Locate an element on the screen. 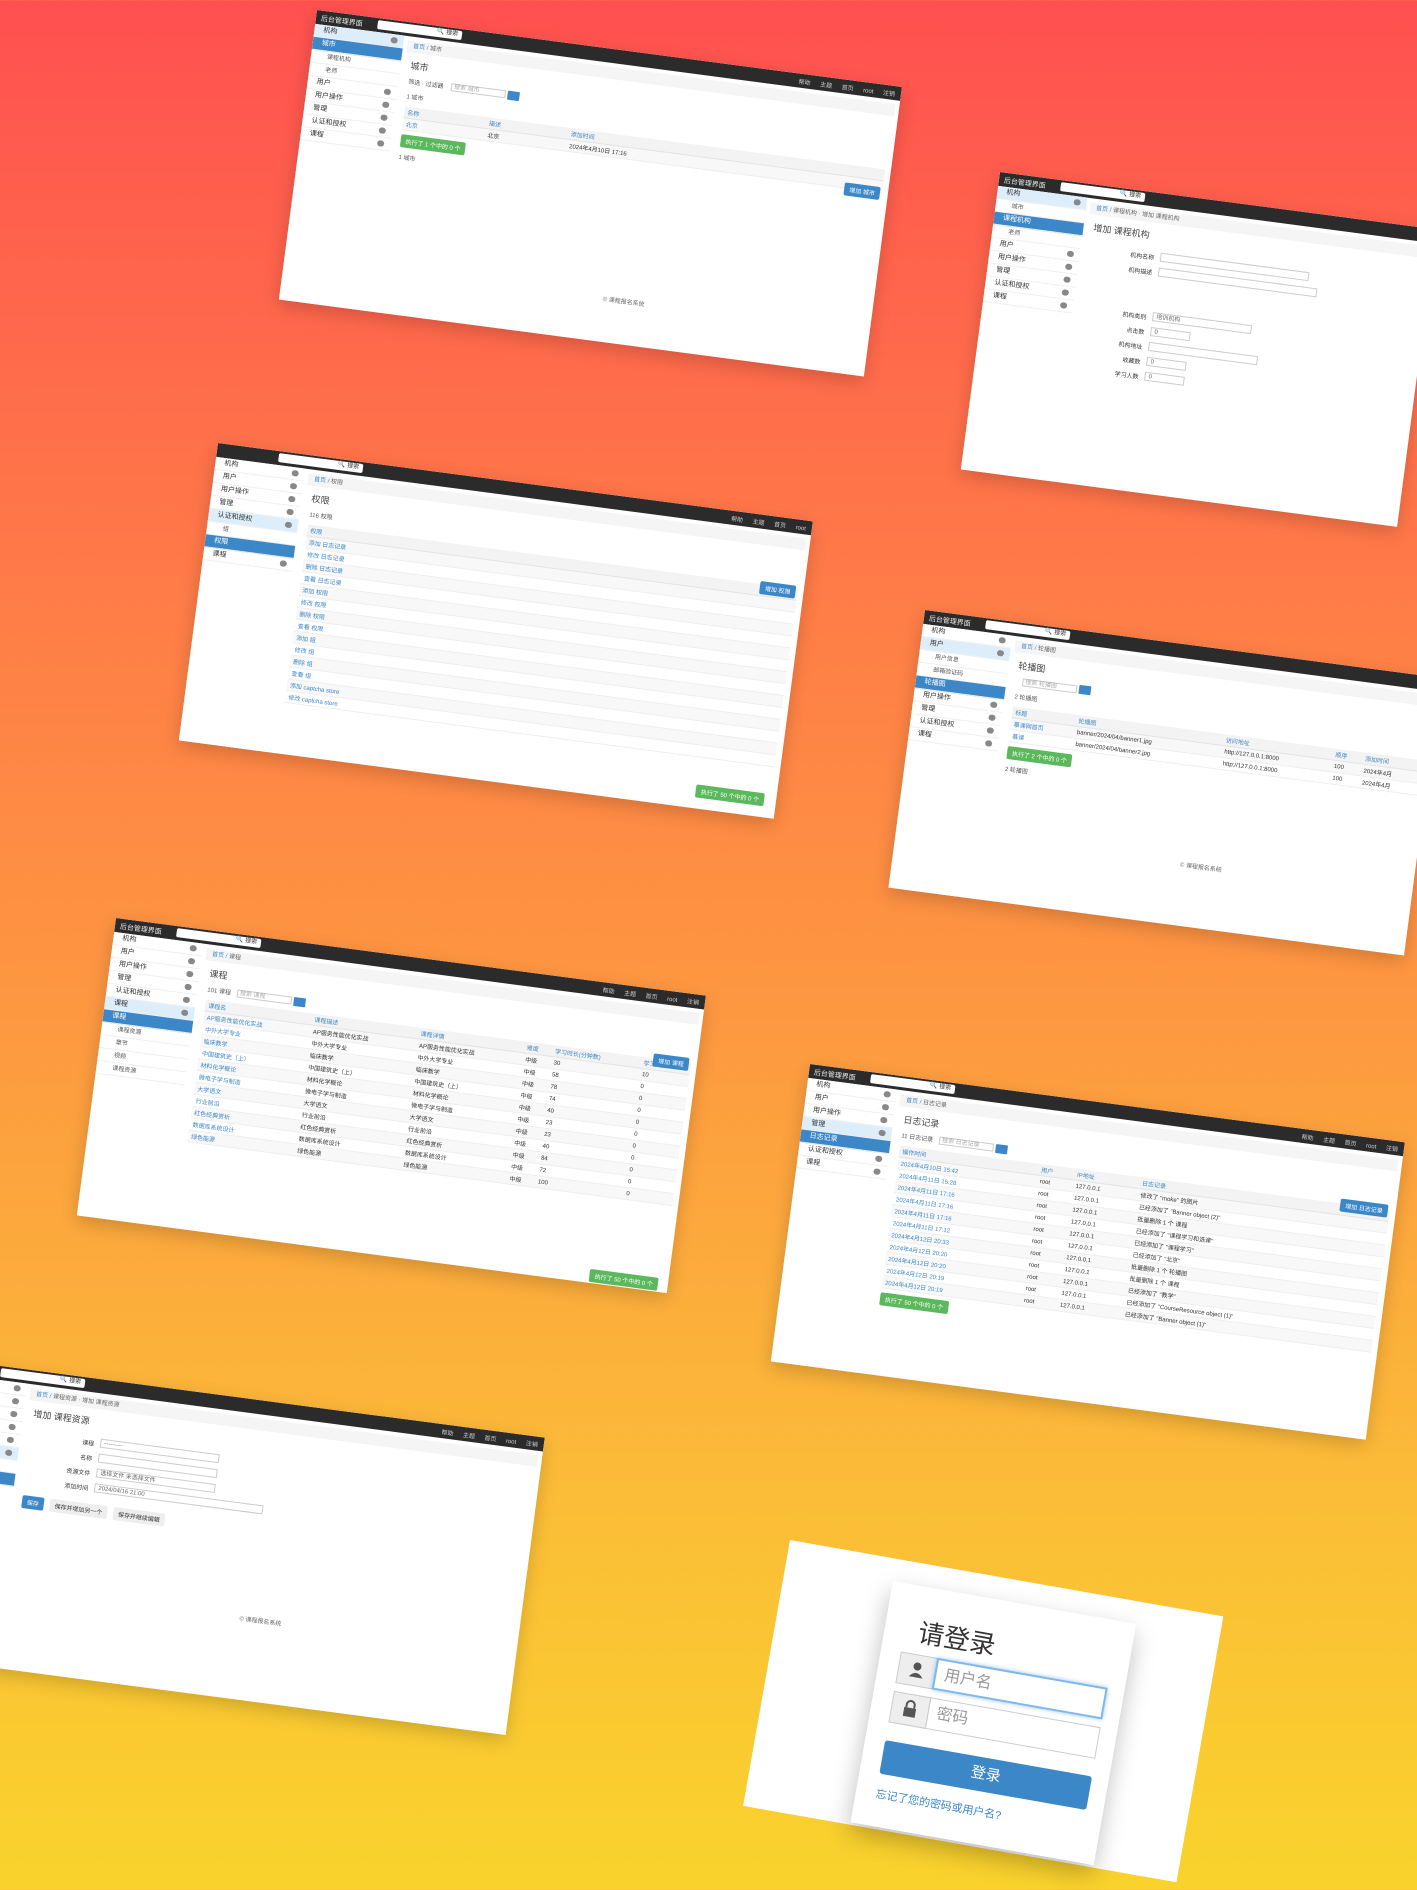  sidebar-item-label: 老师 is located at coordinates (1014, 233).